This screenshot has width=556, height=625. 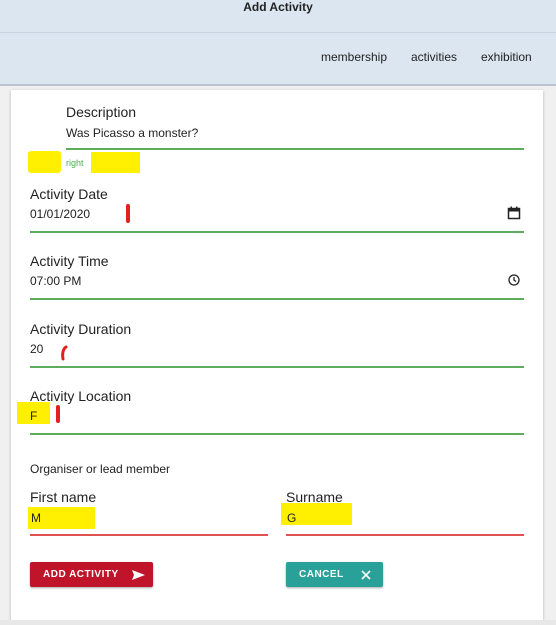 I want to click on first-name-input: M, so click(x=36, y=518).